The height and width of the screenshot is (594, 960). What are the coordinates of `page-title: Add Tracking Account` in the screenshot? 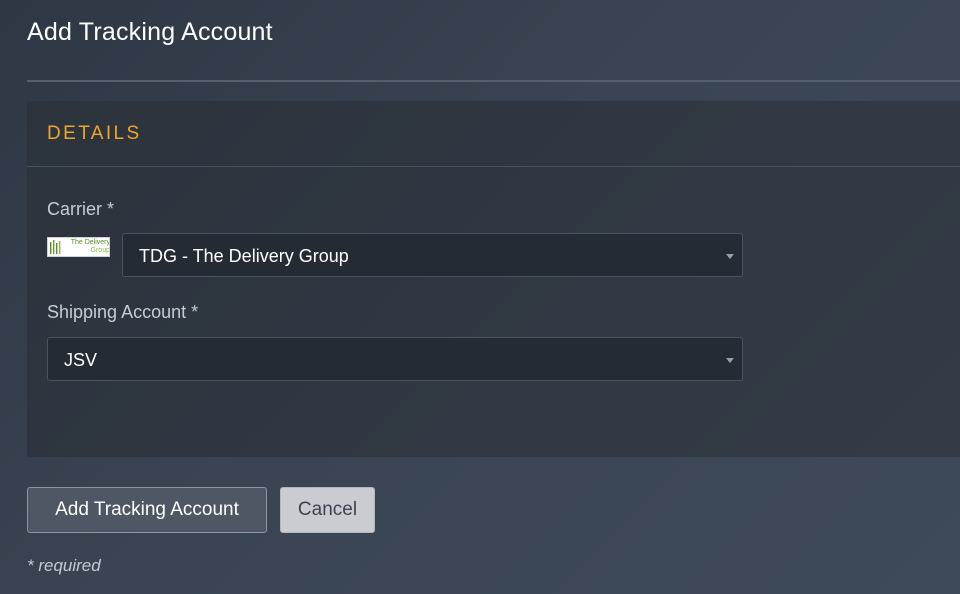 It's located at (150, 32).